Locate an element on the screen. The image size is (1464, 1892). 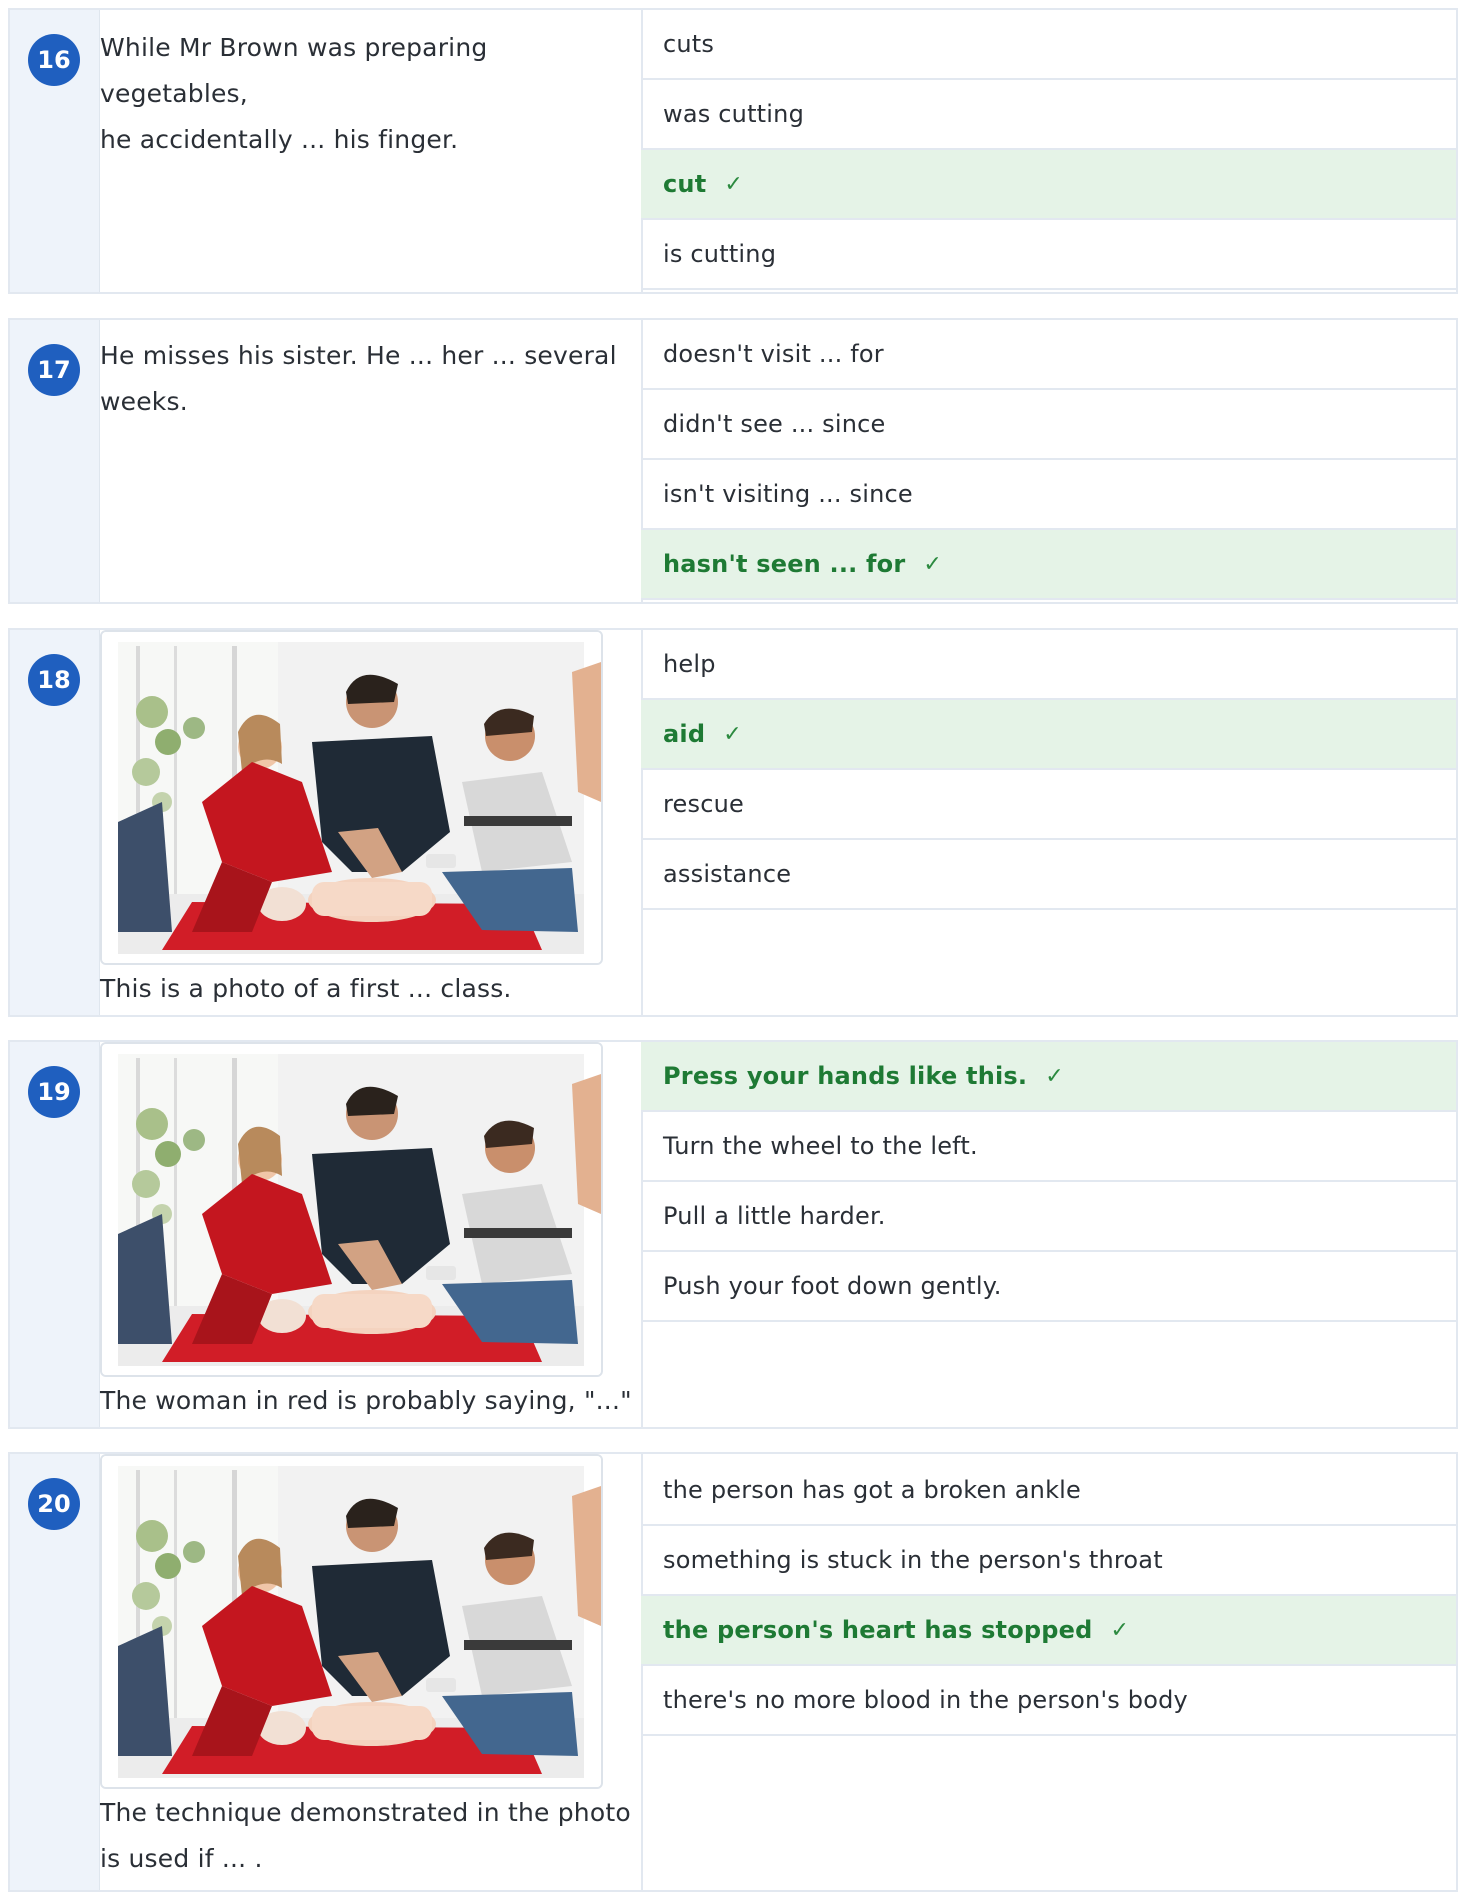
answer-option: was cutting is located at coordinates (1048, 115).